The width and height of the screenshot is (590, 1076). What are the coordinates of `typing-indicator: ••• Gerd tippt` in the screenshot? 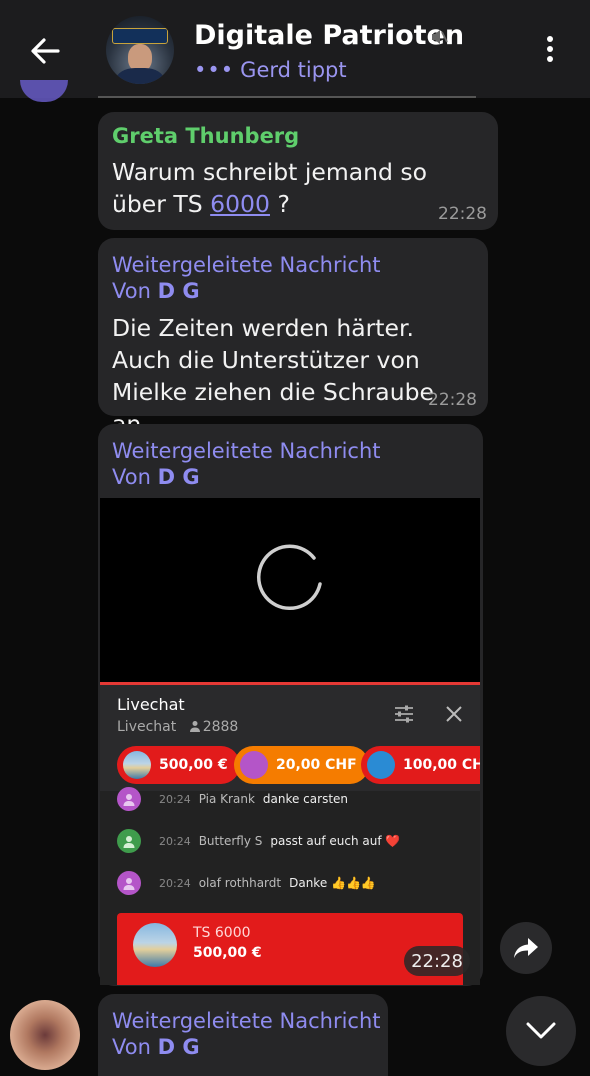 It's located at (270, 70).